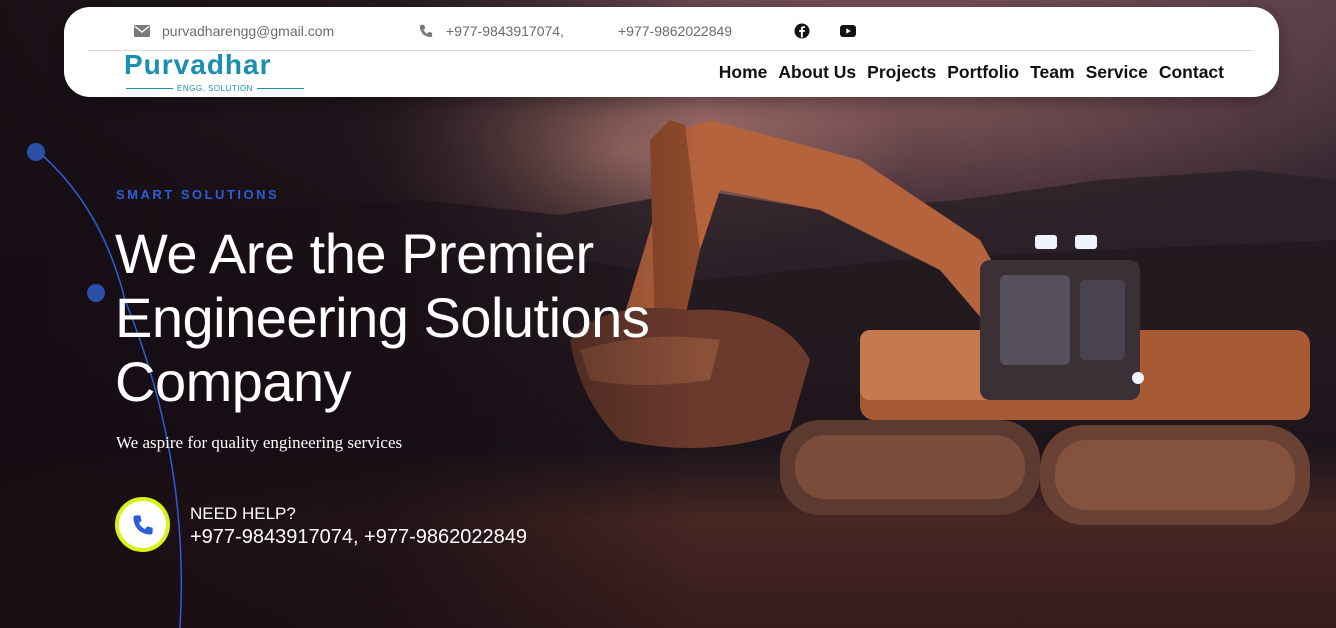 This screenshot has height=628, width=1336. I want to click on brand-name: Purvadhar, so click(198, 64).